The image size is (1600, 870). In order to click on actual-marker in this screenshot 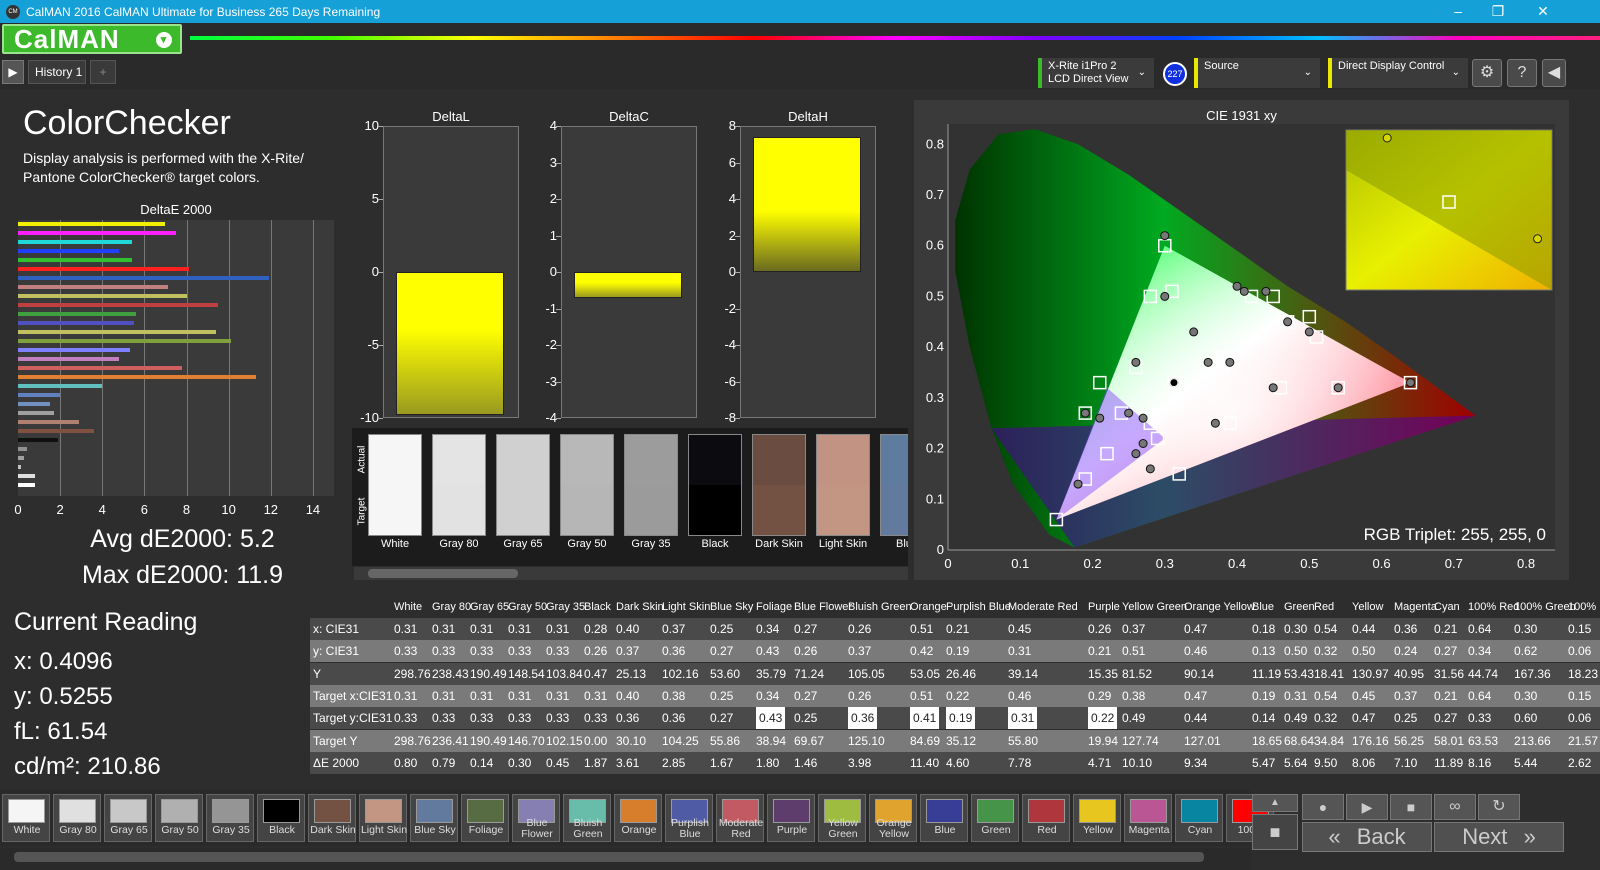, I will do `click(1165, 296)`.